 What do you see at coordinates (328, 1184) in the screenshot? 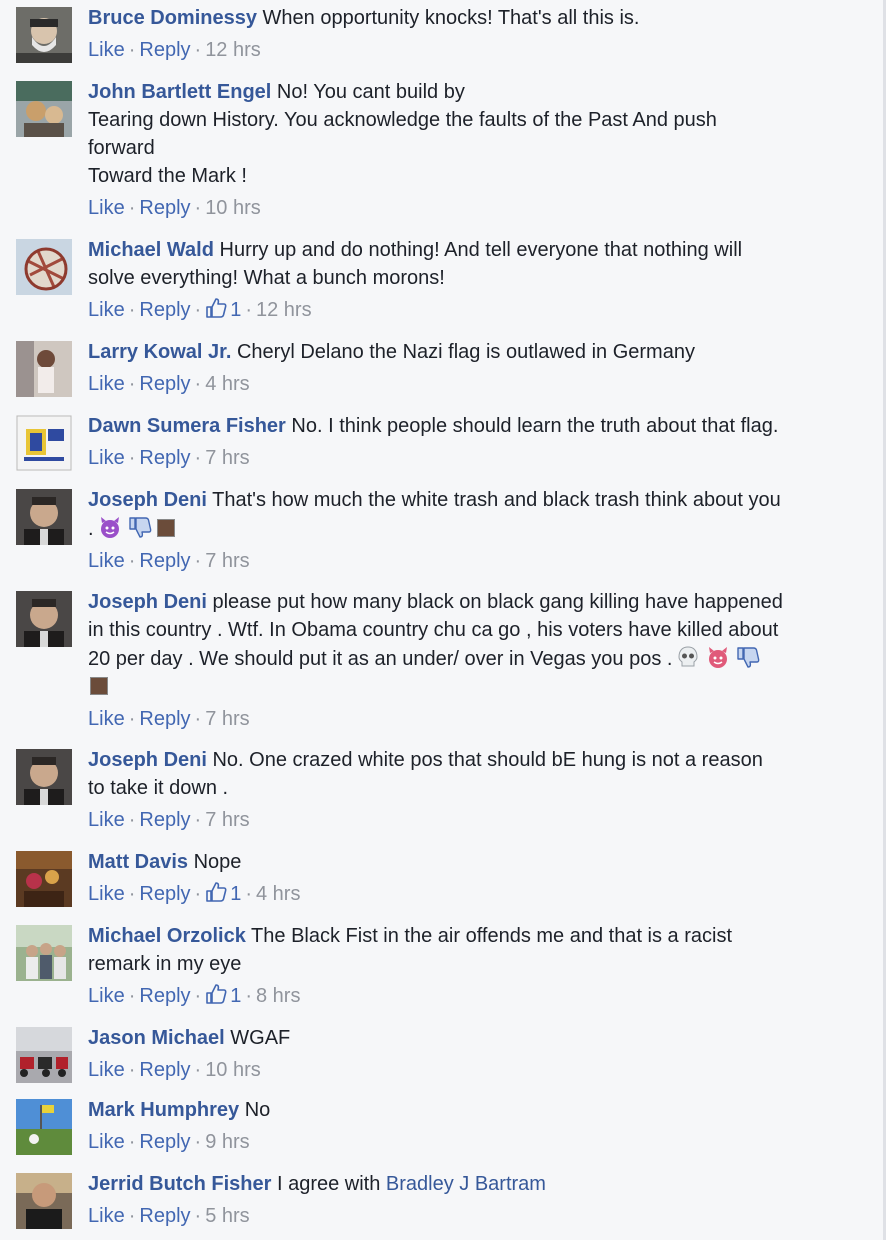
I see `comment-text: I agree with` at bounding box center [328, 1184].